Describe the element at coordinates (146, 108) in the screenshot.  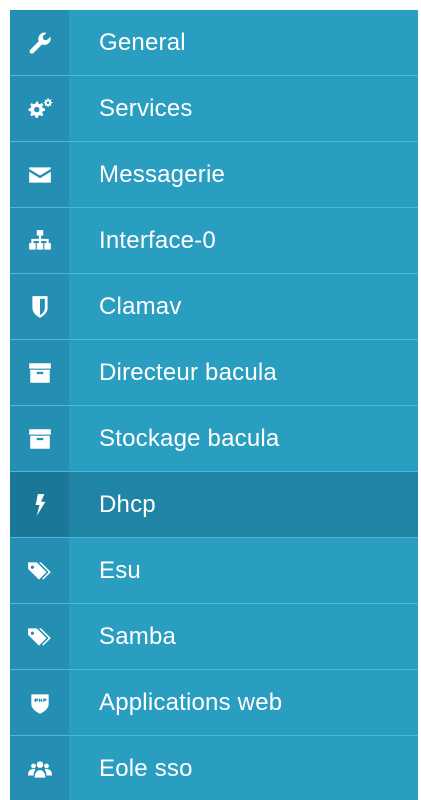
I see `sidebar-item-label: Services` at that location.